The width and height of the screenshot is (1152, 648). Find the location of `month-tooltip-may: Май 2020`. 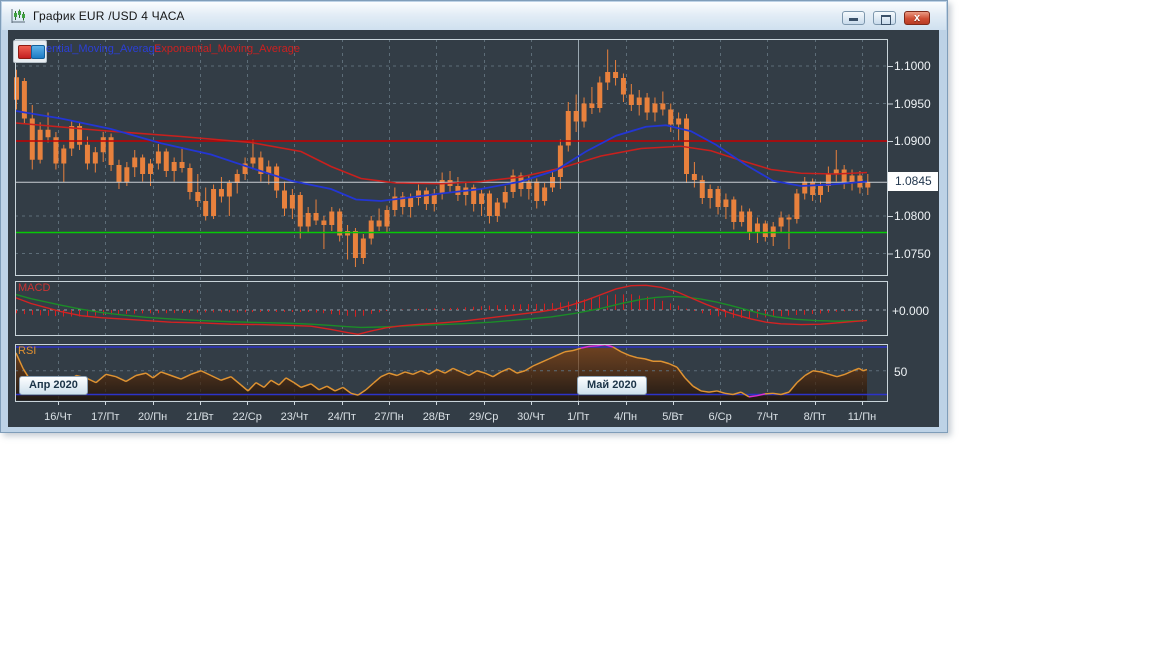

month-tooltip-may: Май 2020 is located at coordinates (612, 385).